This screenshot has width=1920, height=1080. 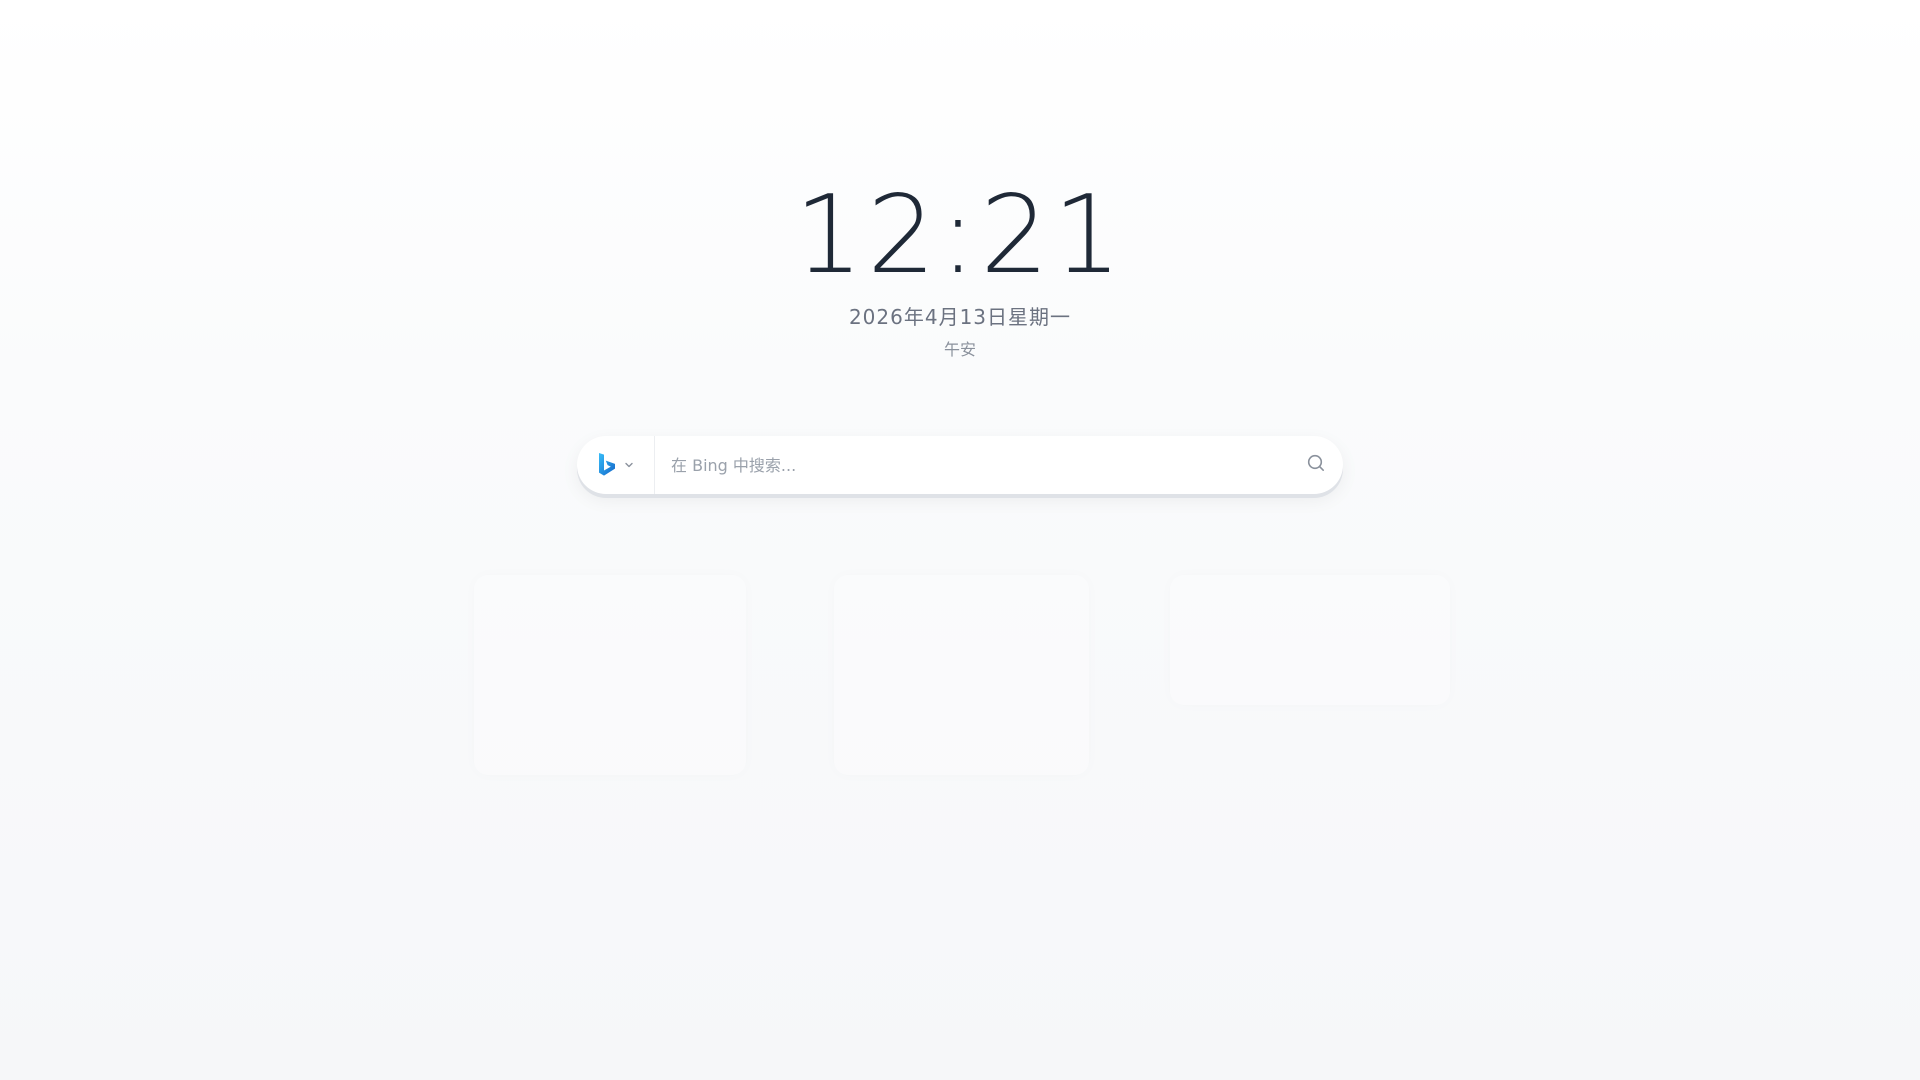 I want to click on search-submit-button, so click(x=1316, y=465).